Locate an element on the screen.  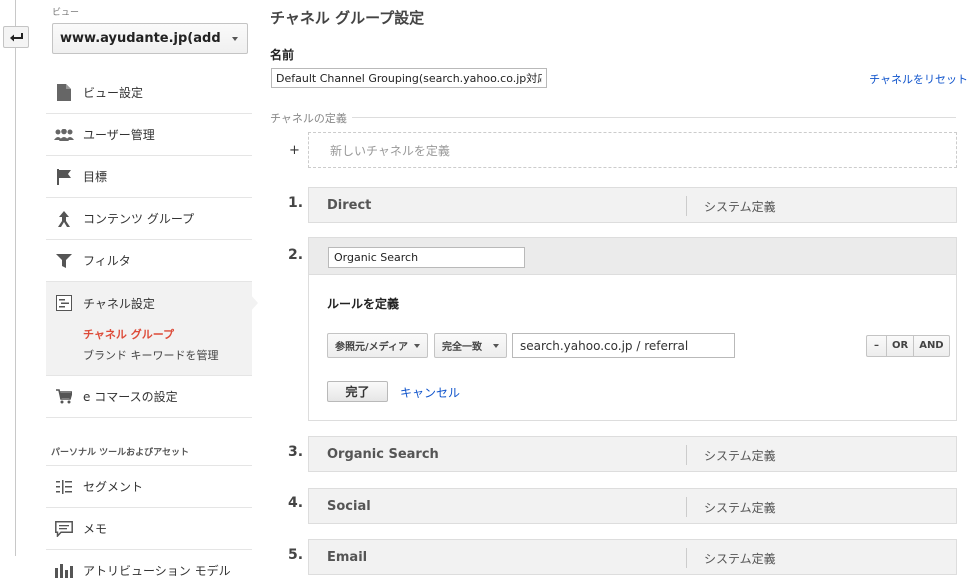
match-type-dropdown: 完全一致 is located at coordinates (470, 345).